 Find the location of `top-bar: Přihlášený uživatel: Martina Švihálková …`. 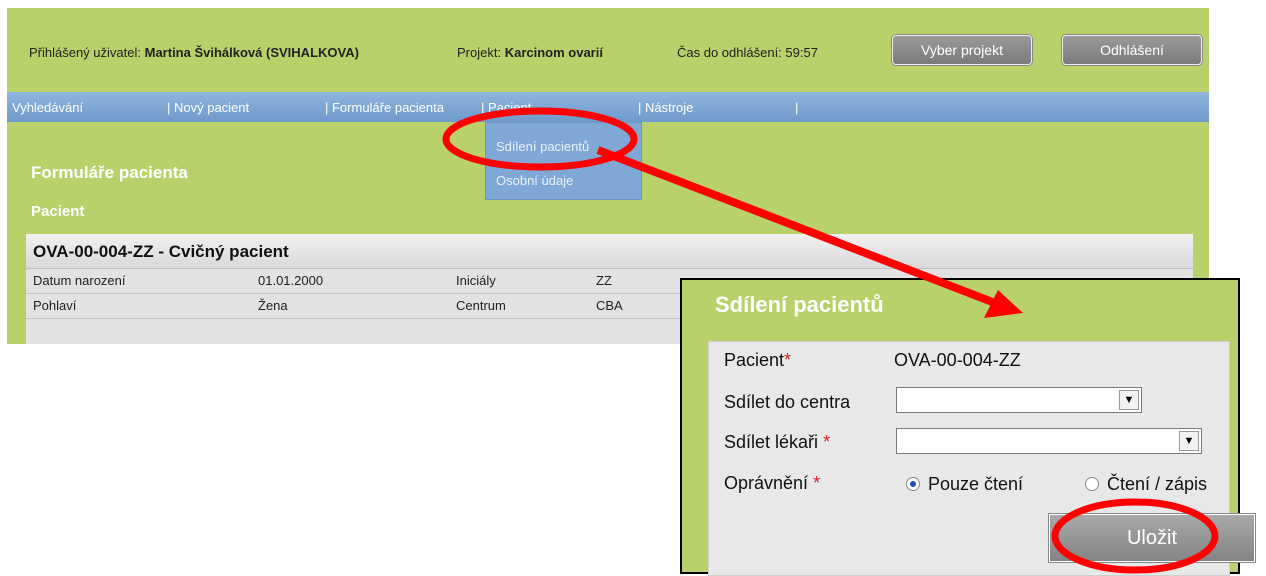

top-bar: Přihlášený uživatel: Martina Švihálková … is located at coordinates (608, 46).